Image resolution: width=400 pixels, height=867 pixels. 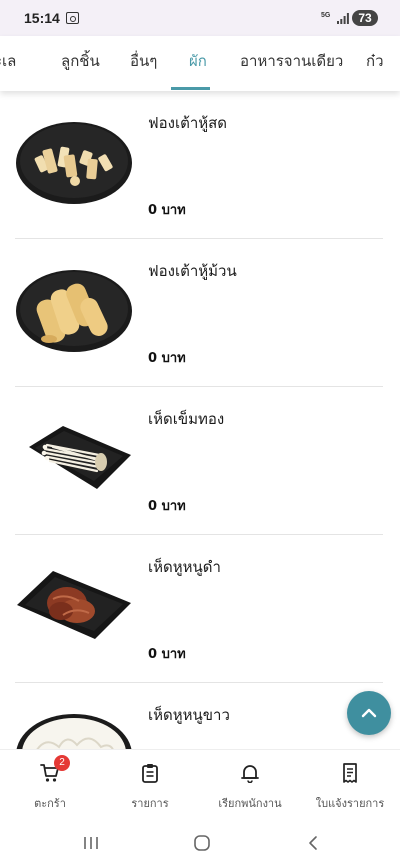 I want to click on screenshot-icon, so click(x=72, y=18).